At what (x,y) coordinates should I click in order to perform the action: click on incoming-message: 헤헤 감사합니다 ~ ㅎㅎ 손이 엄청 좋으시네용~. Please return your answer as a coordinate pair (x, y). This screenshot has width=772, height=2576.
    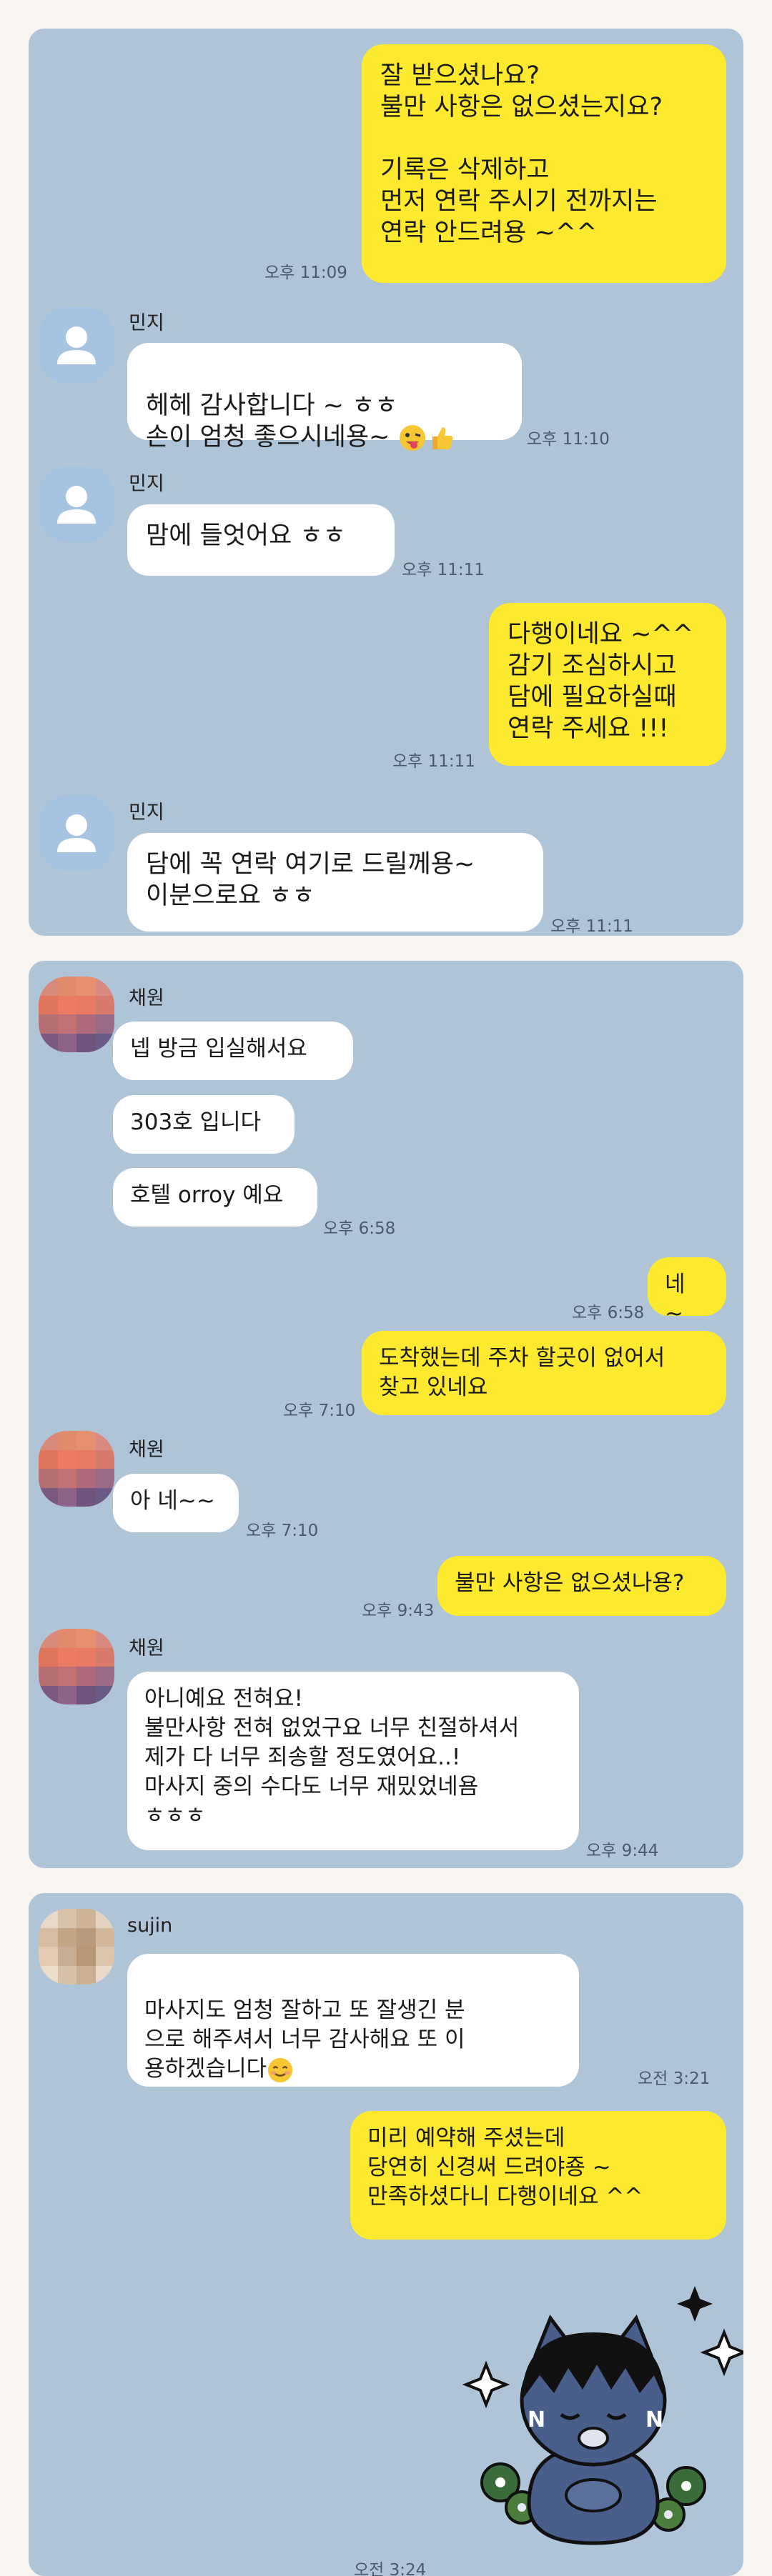
    Looking at the image, I should click on (324, 397).